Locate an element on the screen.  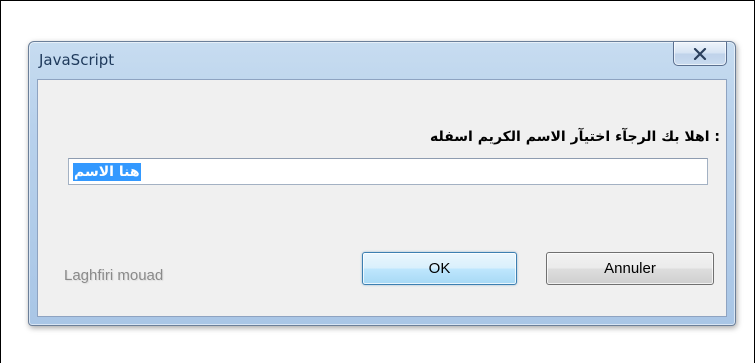
close-x-icon is located at coordinates (700, 53).